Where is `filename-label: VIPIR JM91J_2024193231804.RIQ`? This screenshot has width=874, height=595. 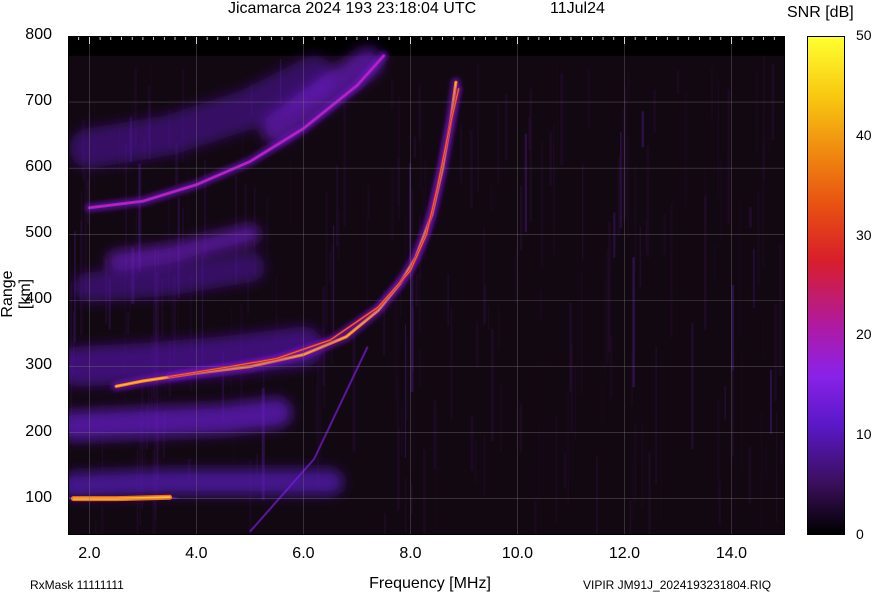 filename-label: VIPIR JM91J_2024193231804.RIQ is located at coordinates (677, 585).